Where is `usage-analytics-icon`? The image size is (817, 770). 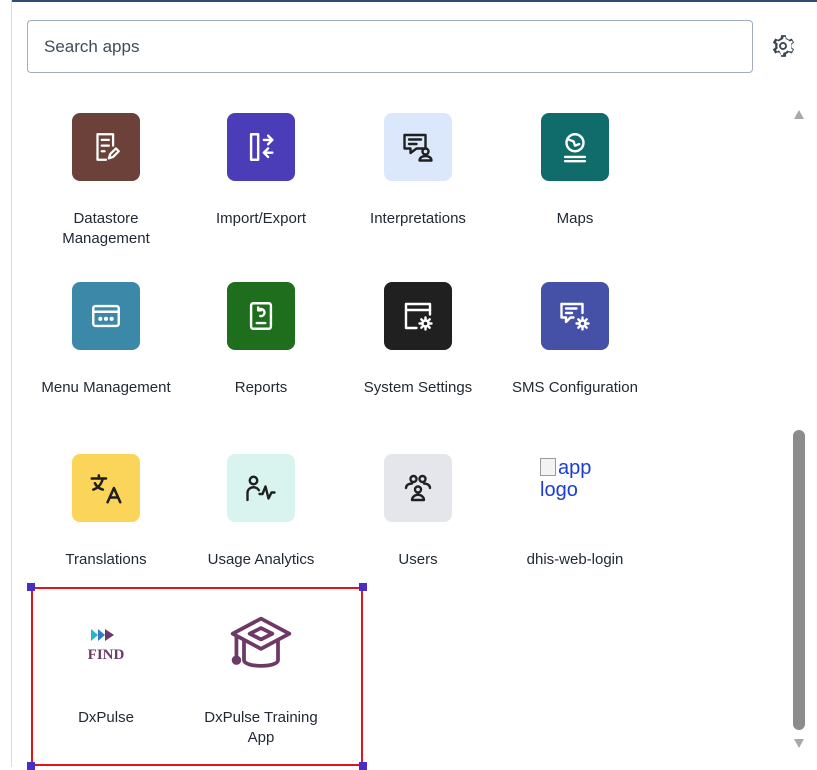 usage-analytics-icon is located at coordinates (261, 488).